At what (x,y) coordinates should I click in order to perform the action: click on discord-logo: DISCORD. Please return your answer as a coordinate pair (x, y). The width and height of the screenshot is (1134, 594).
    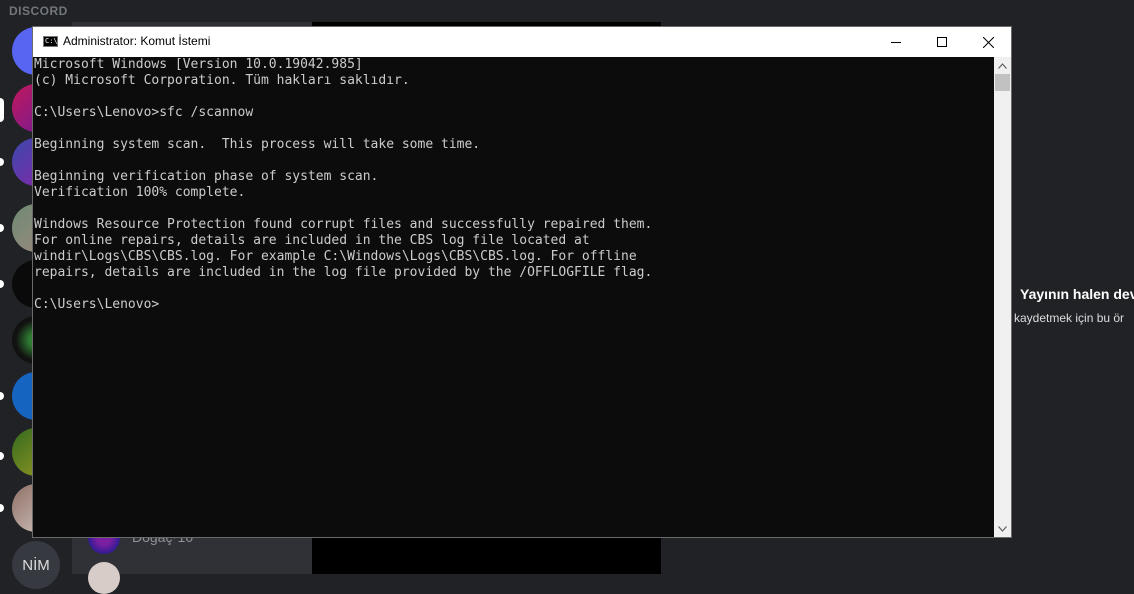
    Looking at the image, I should click on (38, 11).